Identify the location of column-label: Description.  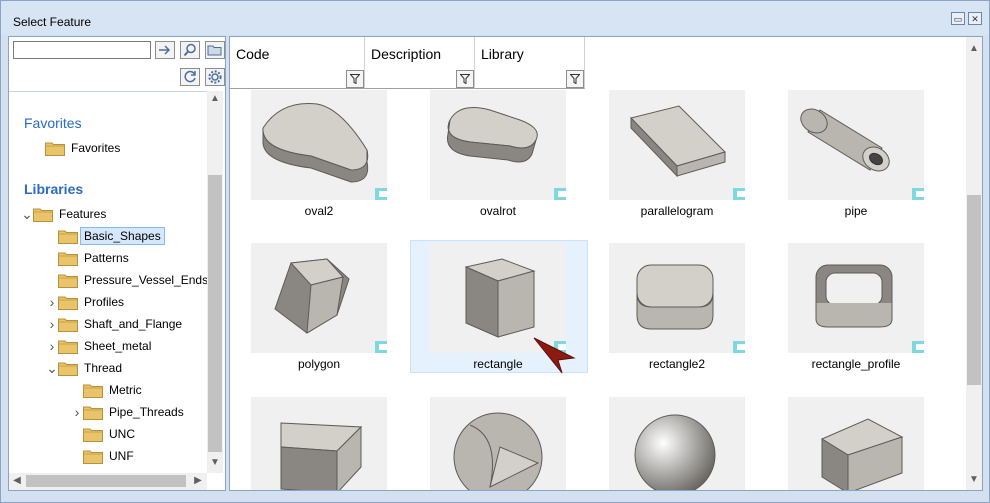
(406, 54).